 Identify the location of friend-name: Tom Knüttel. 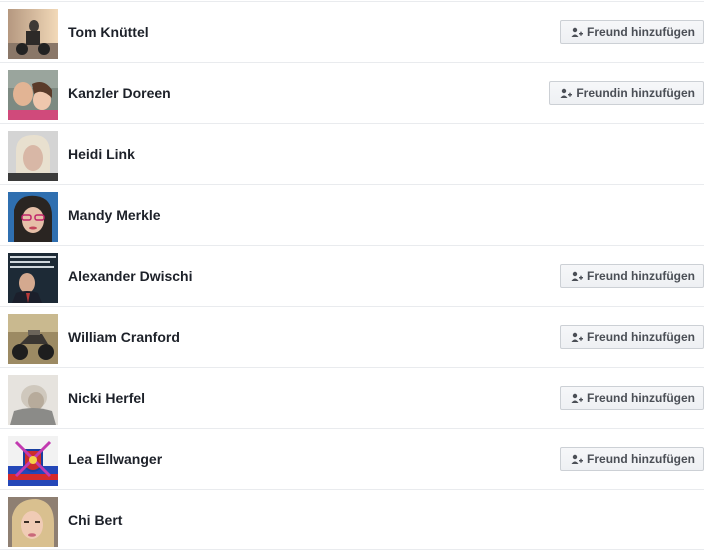
(108, 32).